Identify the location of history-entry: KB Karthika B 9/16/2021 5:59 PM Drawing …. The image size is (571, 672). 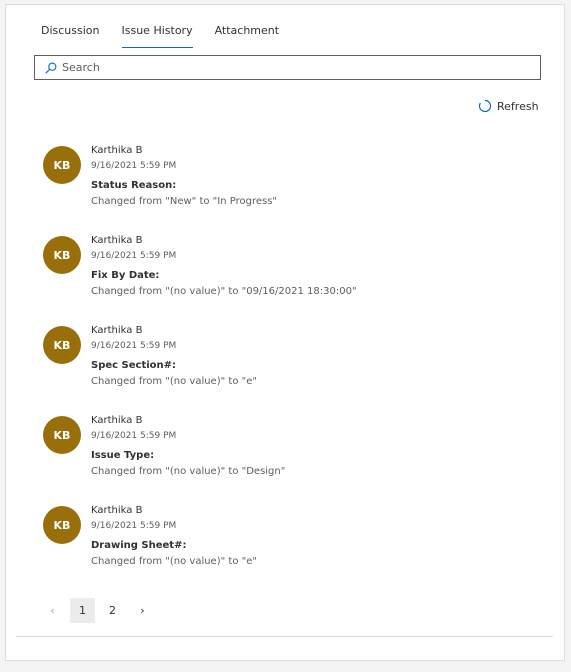
(283, 545).